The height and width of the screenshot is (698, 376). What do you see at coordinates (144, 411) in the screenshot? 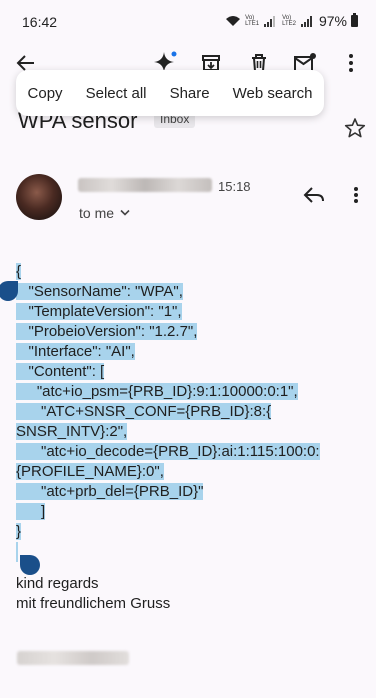
I see `body-line: "ATC+SNSR_CONF={PRB_ID}:8:{` at bounding box center [144, 411].